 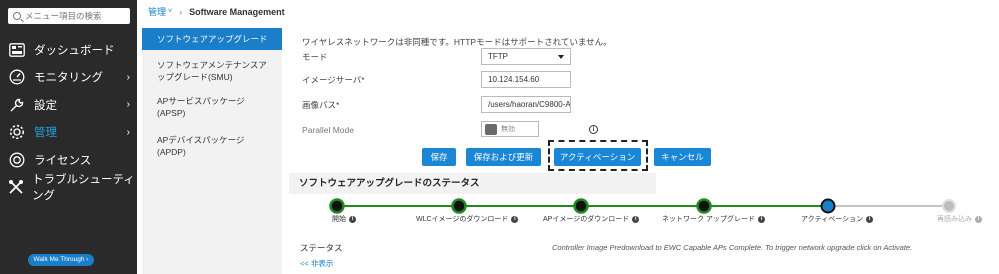 What do you see at coordinates (832, 219) in the screenshot?
I see `step-label-text: アクティベーション` at bounding box center [832, 219].